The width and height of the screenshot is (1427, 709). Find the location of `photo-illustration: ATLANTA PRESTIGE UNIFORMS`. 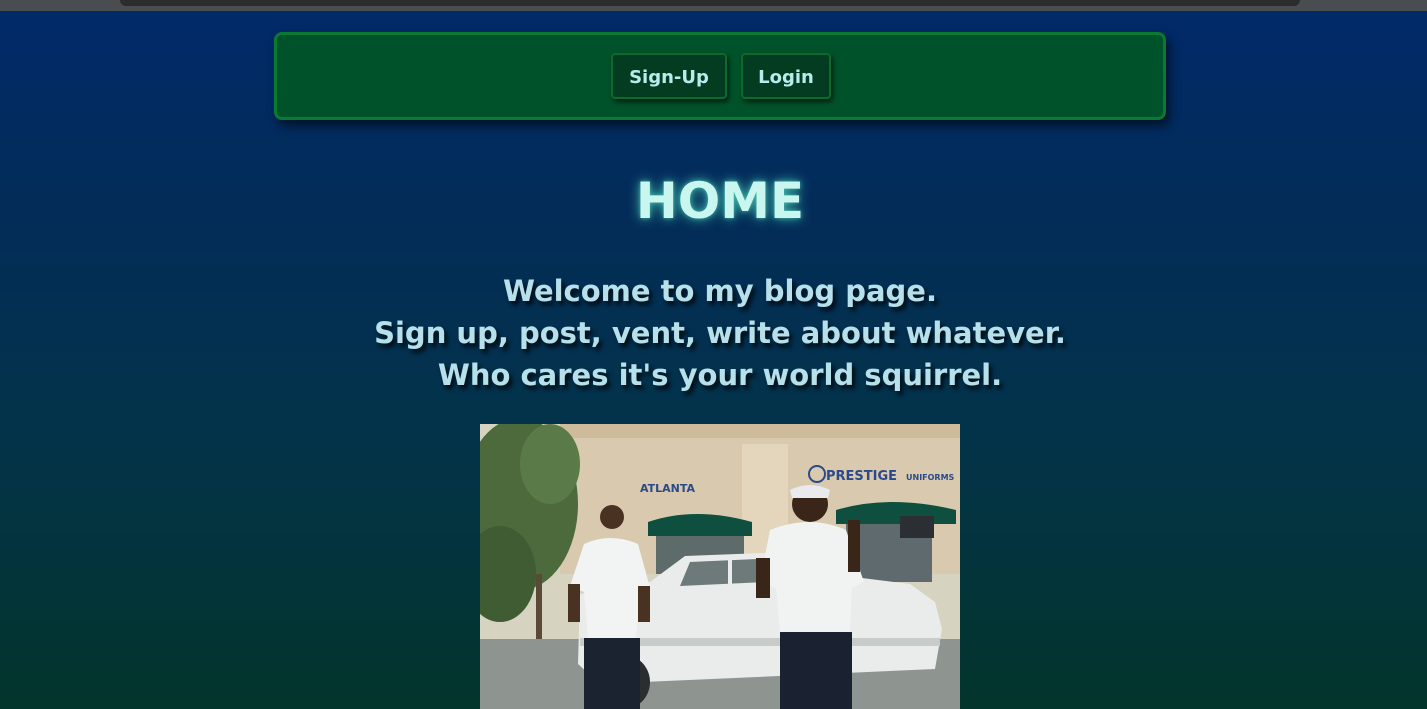

photo-illustration: ATLANTA PRESTIGE UNIFORMS is located at coordinates (720, 566).